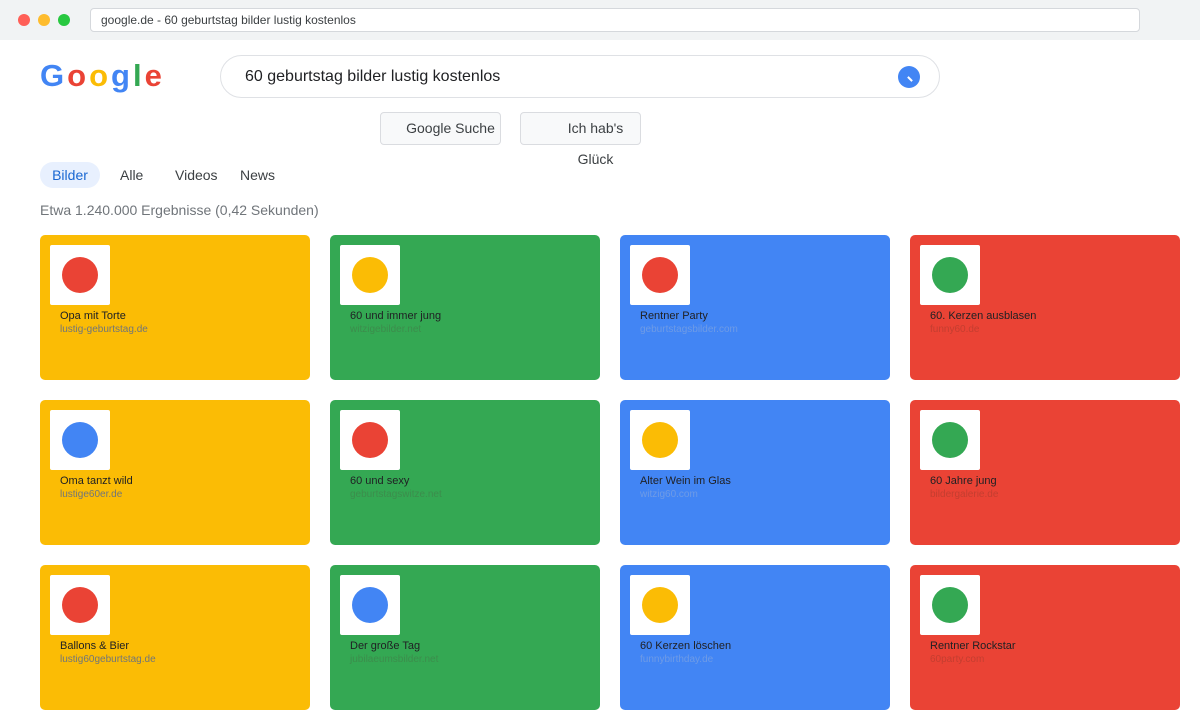 The image size is (1200, 720). What do you see at coordinates (1045, 472) in the screenshot?
I see `image-result-card: 60 Jahre jung bildergalerie.de` at bounding box center [1045, 472].